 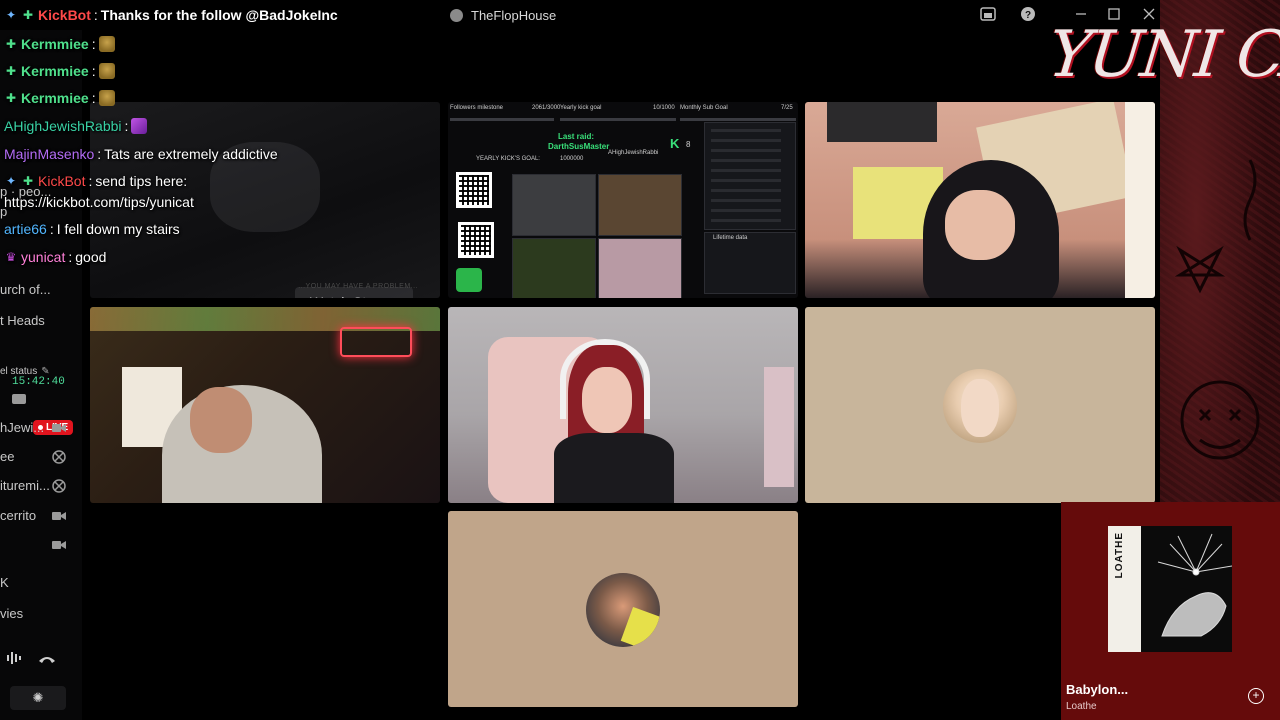 What do you see at coordinates (456, 15) in the screenshot?
I see `app-icon` at bounding box center [456, 15].